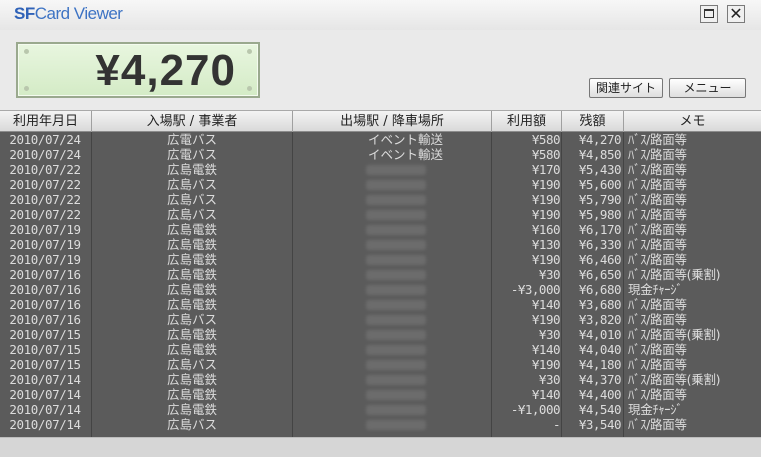  I want to click on cell-balance: ¥3,680, so click(599, 304).